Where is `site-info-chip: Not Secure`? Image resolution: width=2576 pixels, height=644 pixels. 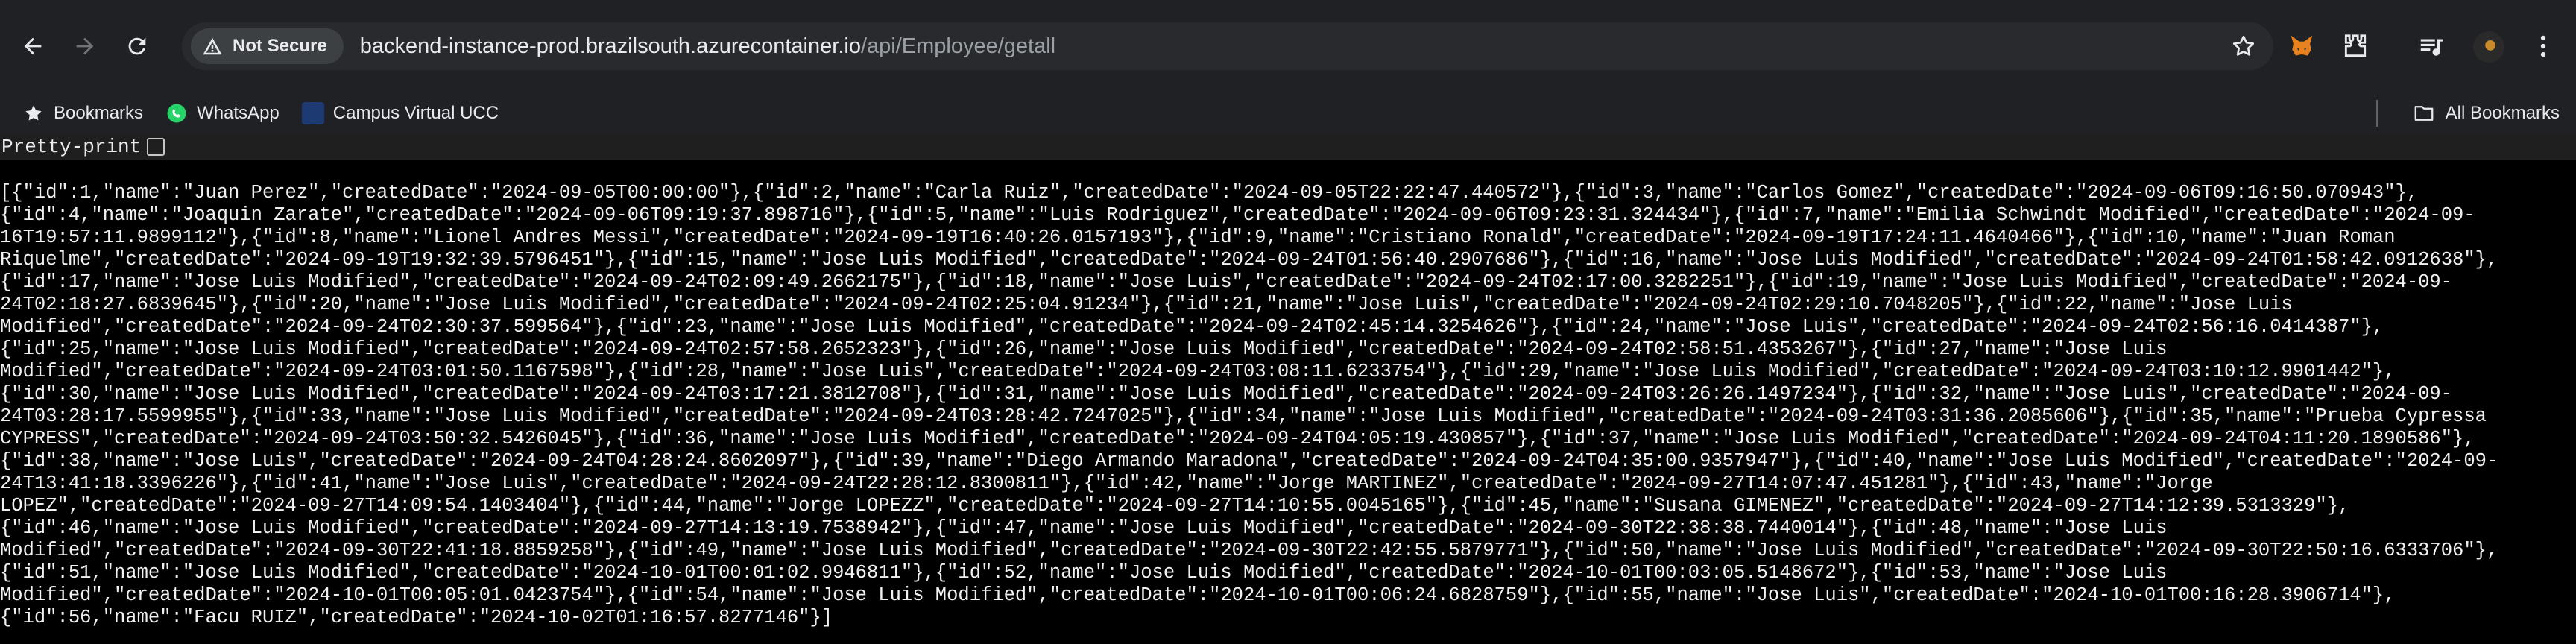
site-info-chip: Not Secure is located at coordinates (267, 46).